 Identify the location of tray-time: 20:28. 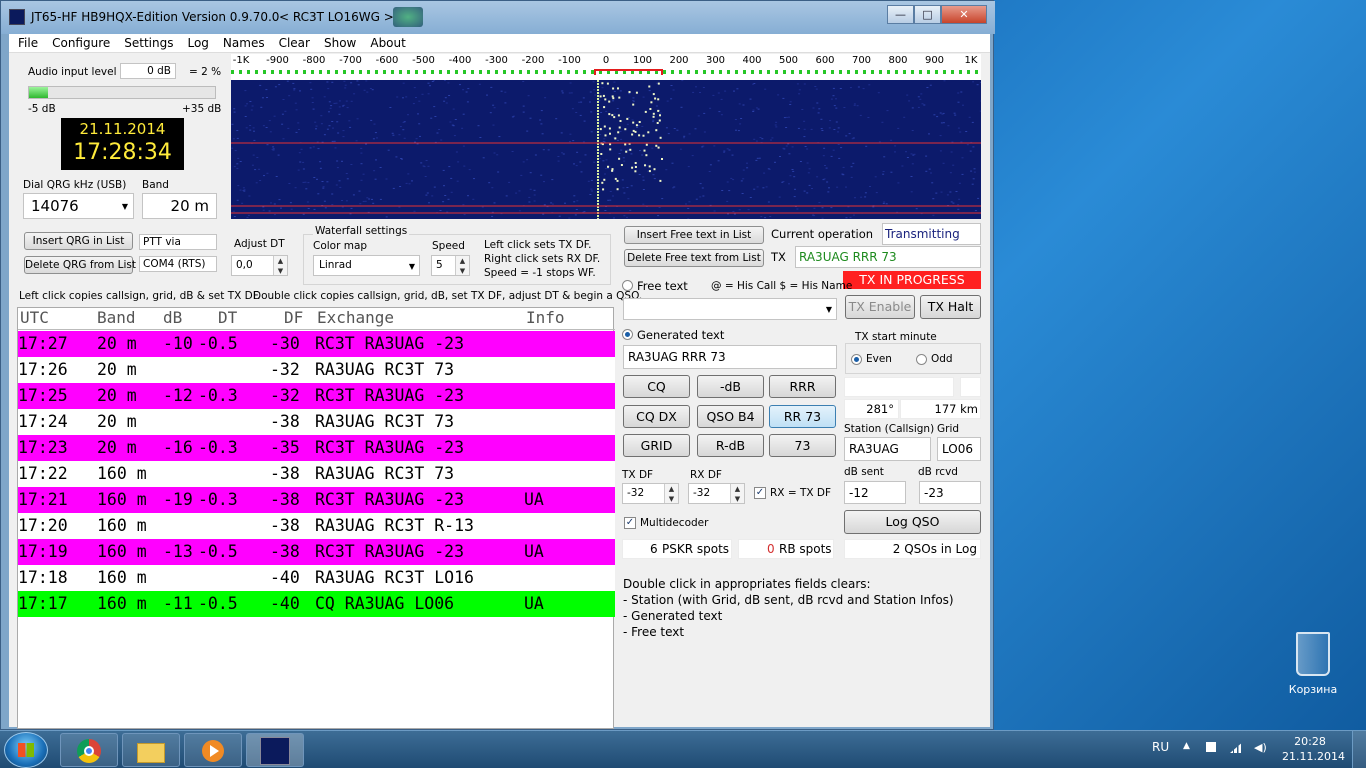
(1310, 741).